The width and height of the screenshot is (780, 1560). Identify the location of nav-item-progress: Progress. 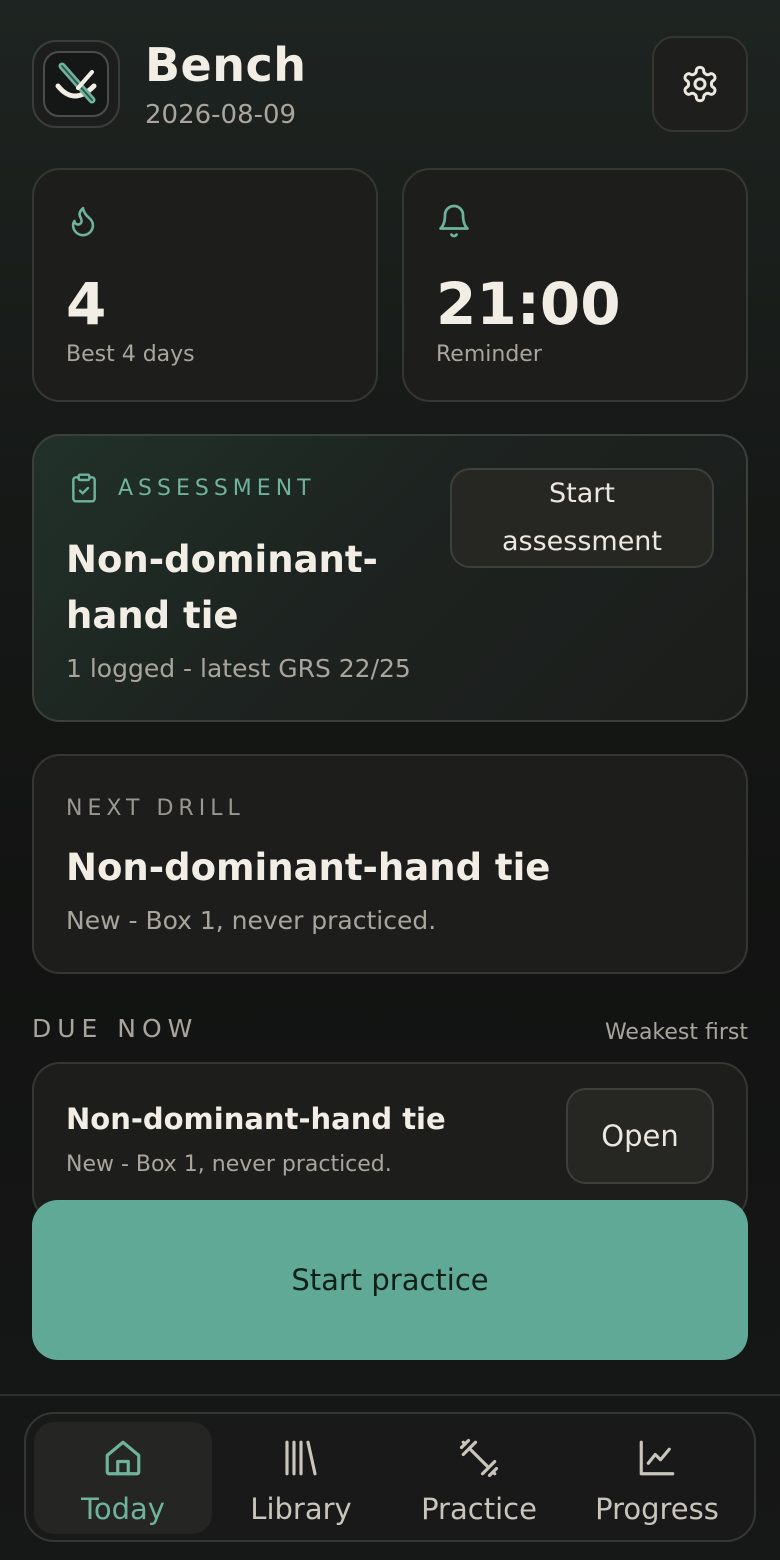
(657, 1478).